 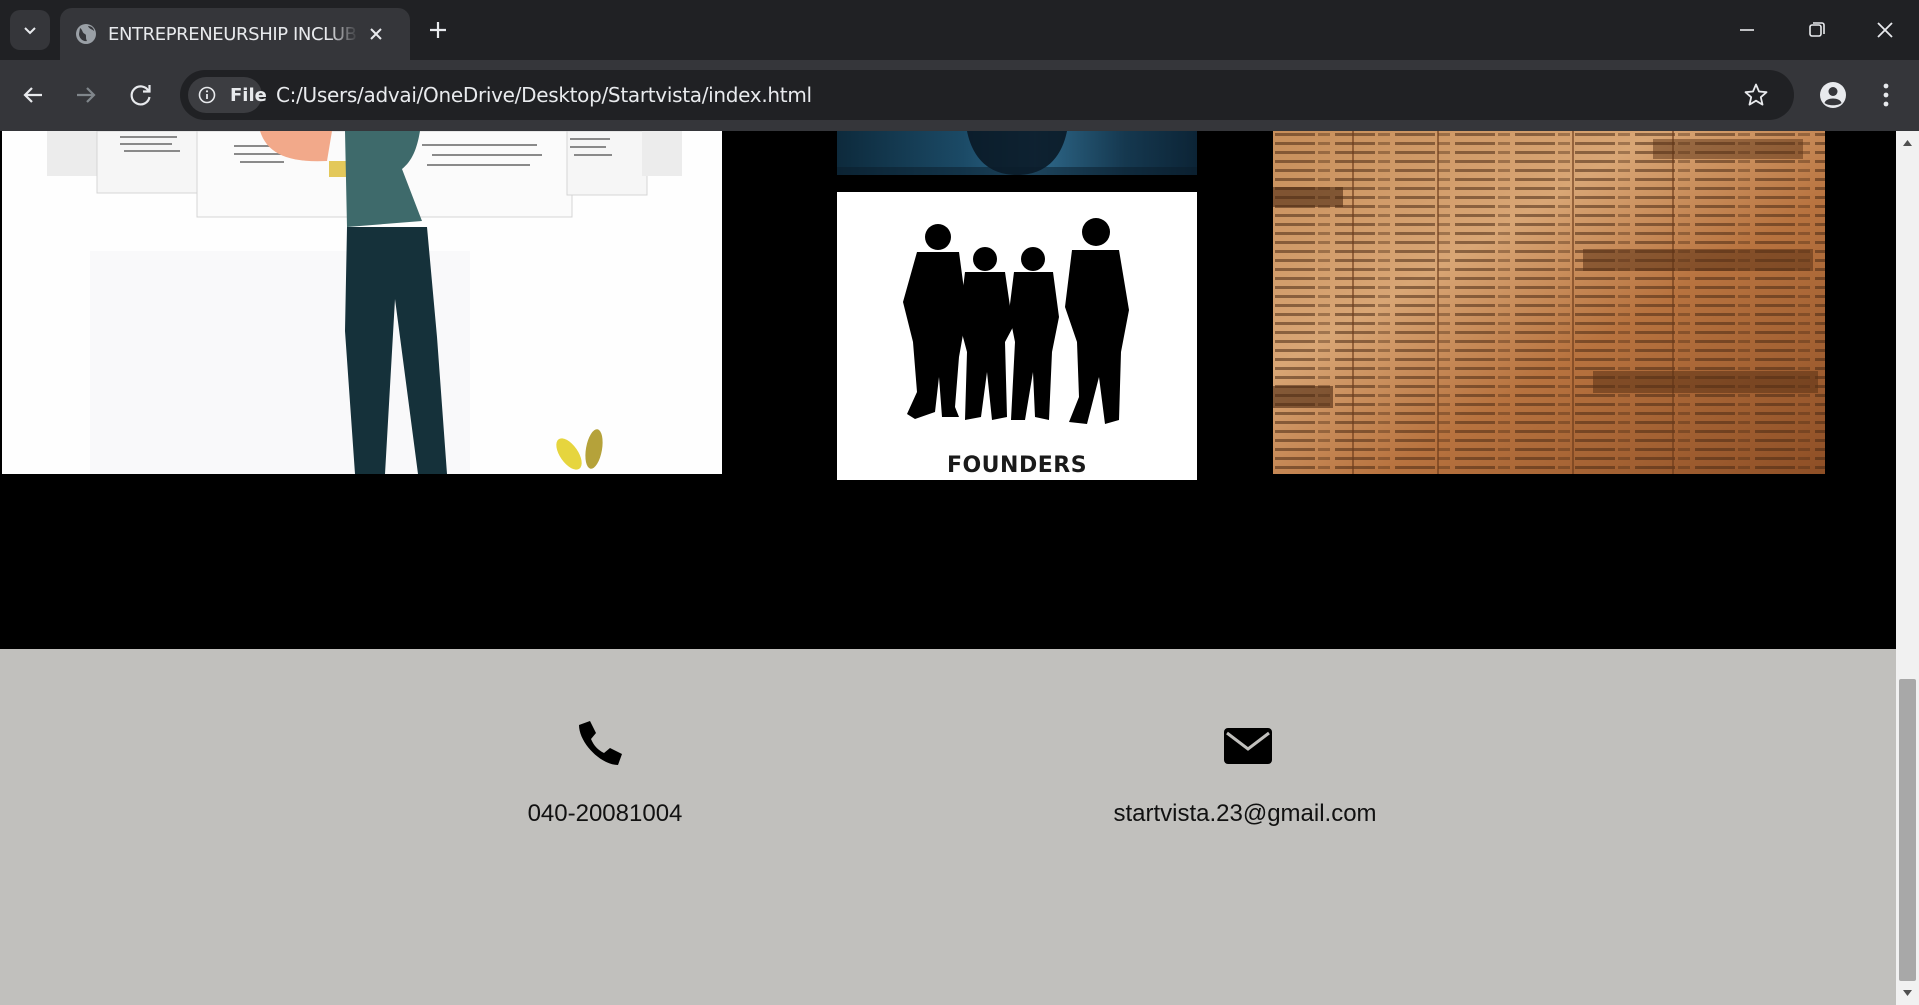 I want to click on chevron-down-icon, so click(x=30, y=31).